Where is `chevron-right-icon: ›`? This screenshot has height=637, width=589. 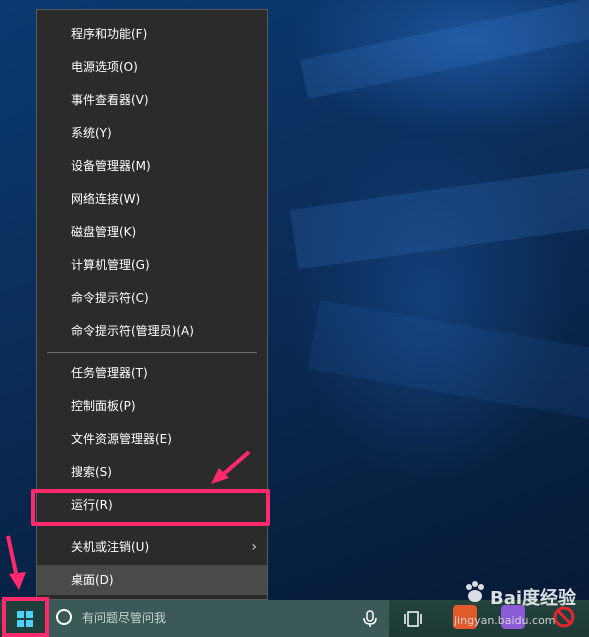 chevron-right-icon: › is located at coordinates (254, 547).